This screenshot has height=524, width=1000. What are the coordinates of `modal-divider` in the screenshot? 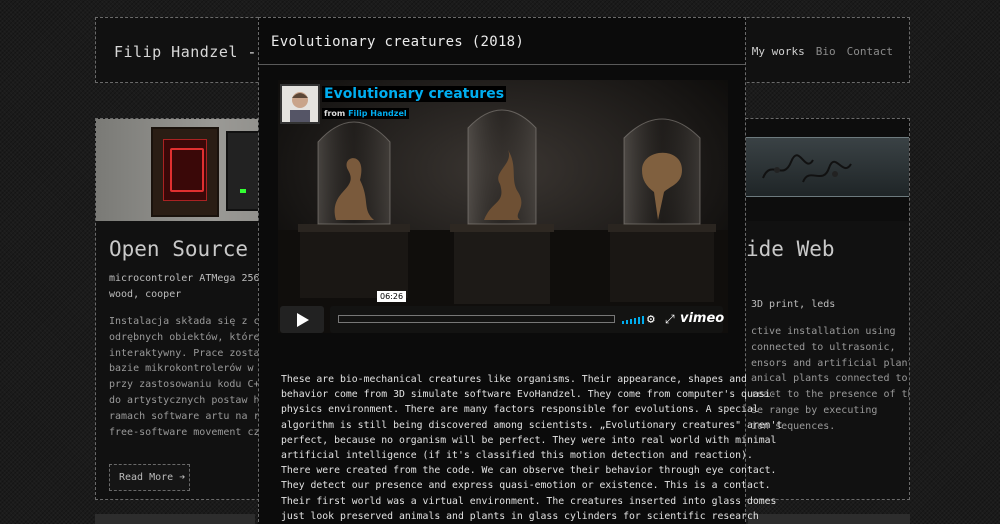 It's located at (502, 64).